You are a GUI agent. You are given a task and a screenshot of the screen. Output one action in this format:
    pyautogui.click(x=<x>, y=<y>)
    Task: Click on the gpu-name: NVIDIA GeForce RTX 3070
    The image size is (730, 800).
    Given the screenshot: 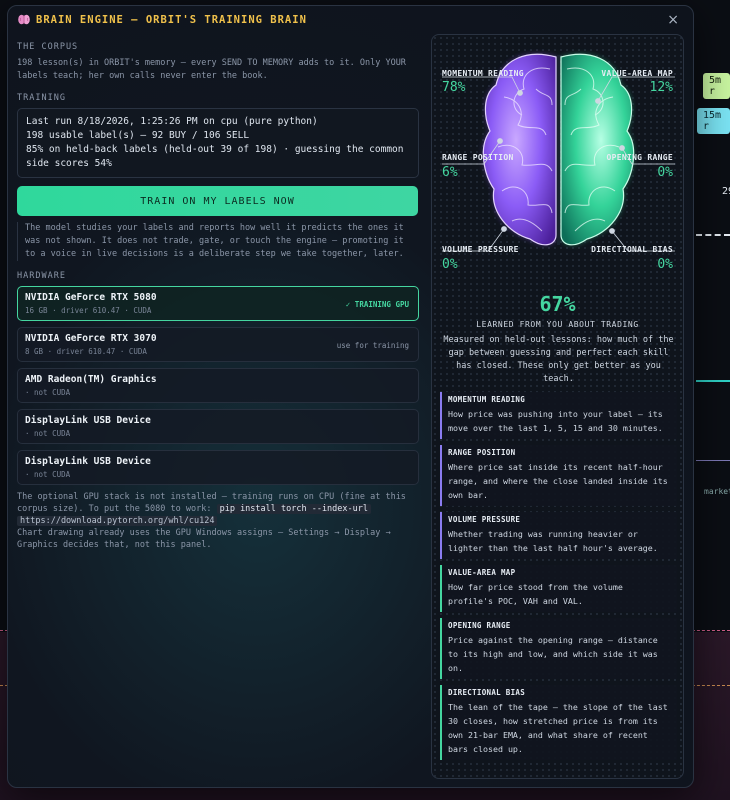 What is the action you would take?
    pyautogui.click(x=91, y=338)
    